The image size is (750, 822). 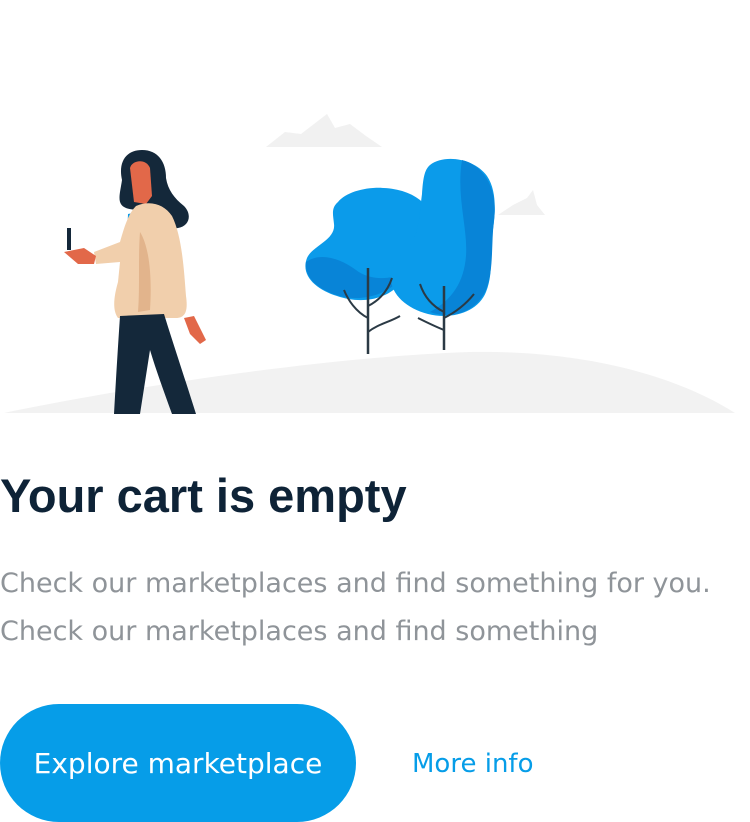 I want to click on page-title: Your cart is empty, so click(x=203, y=495).